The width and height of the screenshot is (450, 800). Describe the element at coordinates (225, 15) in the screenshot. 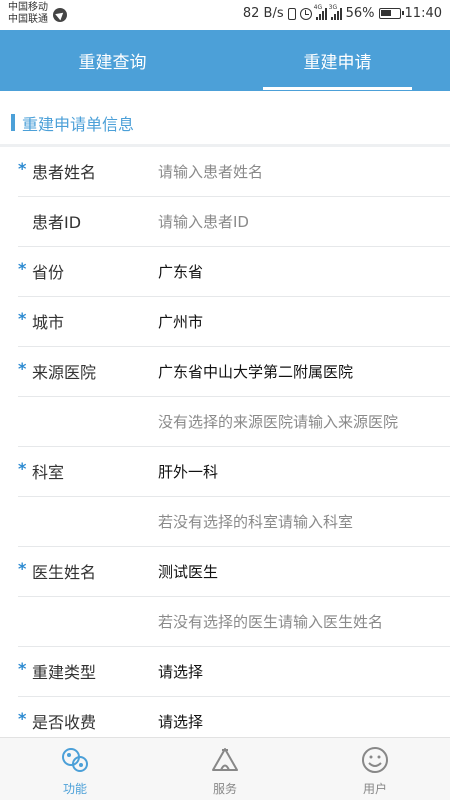

I see `status-bar: 中国移动 中国联通 82 B/s 4G 3G 56% 11:40` at that location.